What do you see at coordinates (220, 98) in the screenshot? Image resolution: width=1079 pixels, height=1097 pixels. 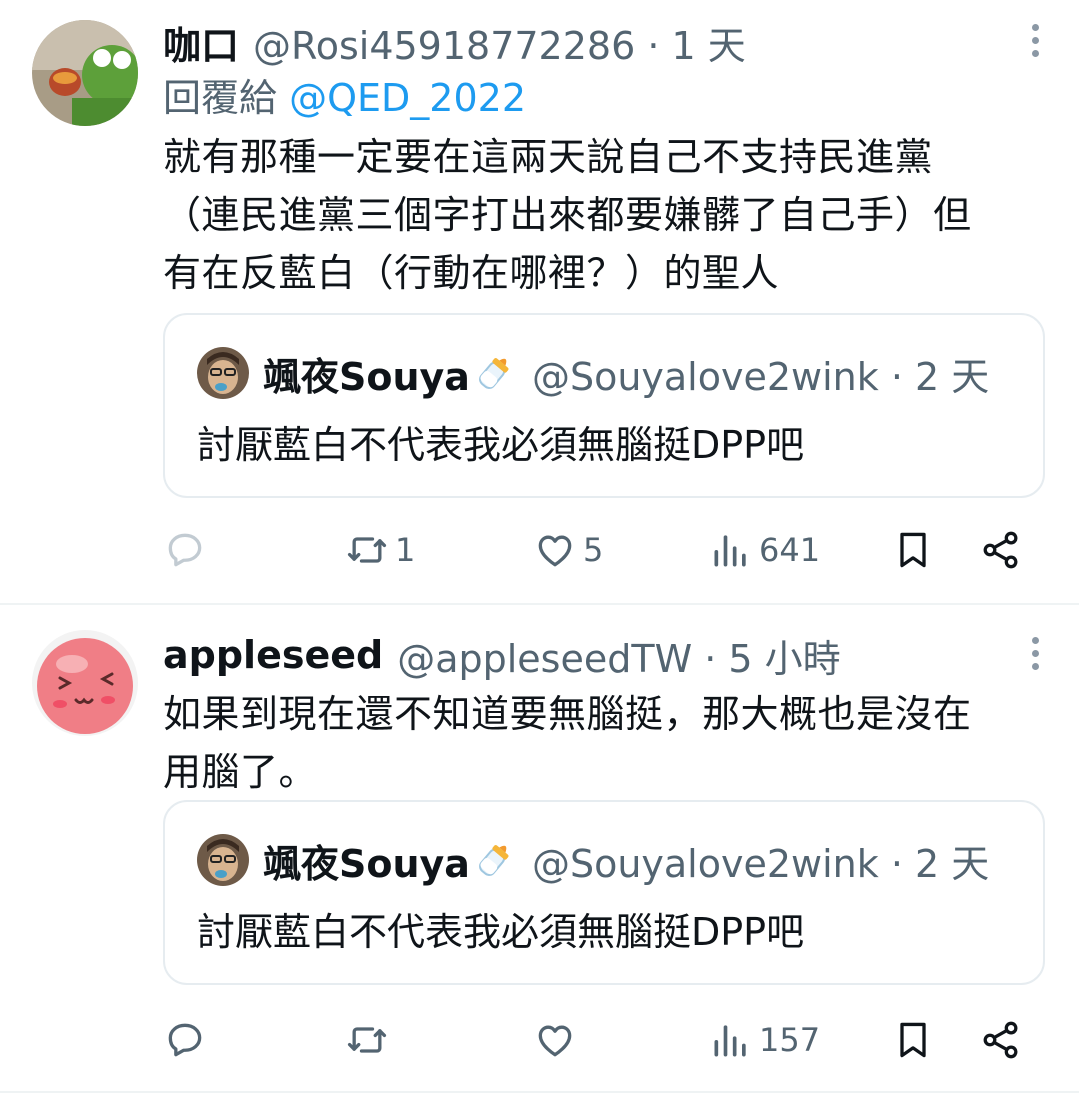 I see `reply-prefix: 回覆給` at bounding box center [220, 98].